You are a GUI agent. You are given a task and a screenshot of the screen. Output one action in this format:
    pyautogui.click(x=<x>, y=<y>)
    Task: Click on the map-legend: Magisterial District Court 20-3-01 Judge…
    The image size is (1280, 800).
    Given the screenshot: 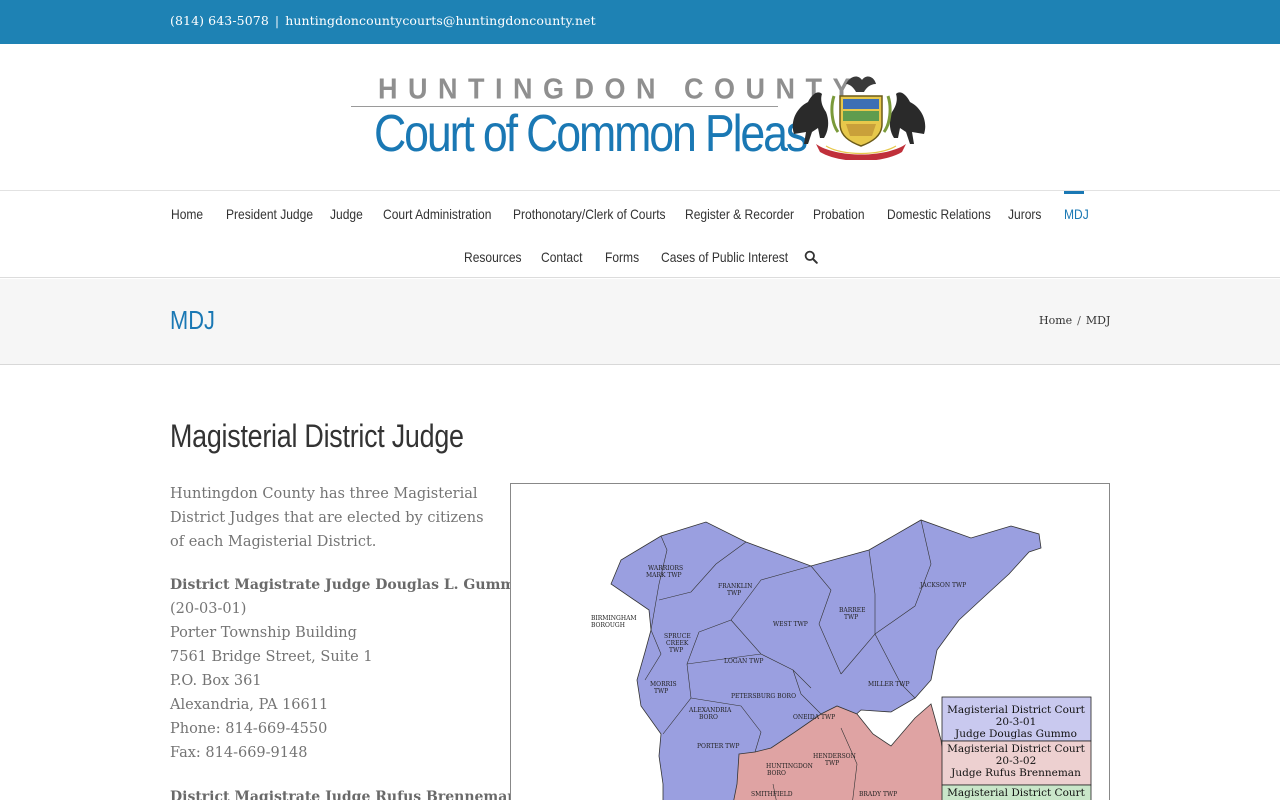 What is the action you would take?
    pyautogui.click(x=1016, y=748)
    